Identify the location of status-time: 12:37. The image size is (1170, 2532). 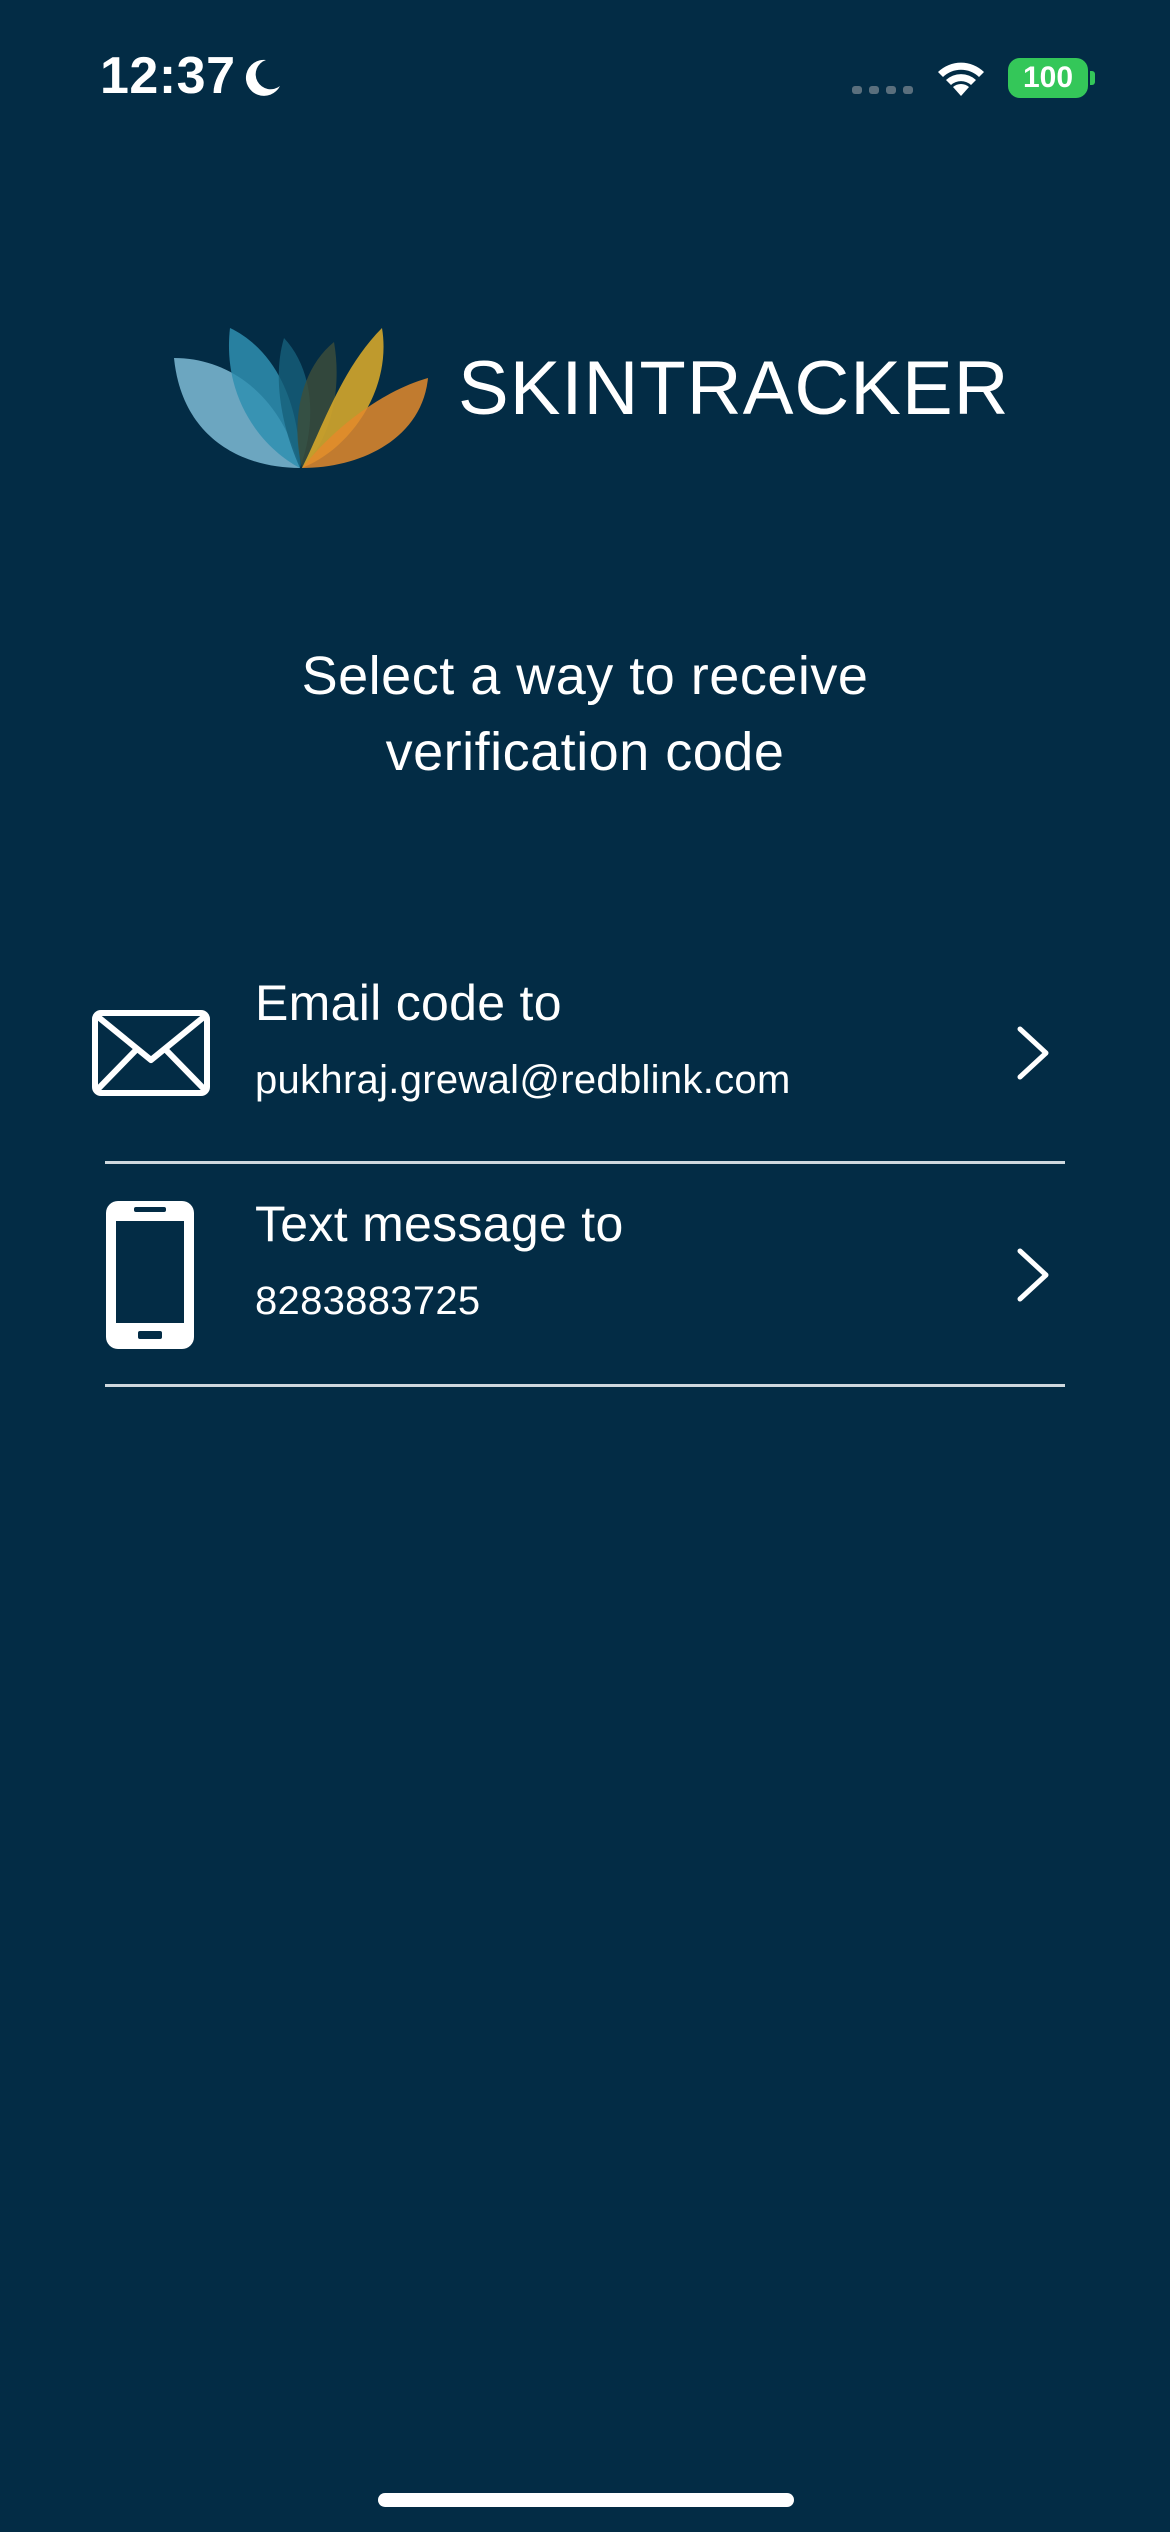
(168, 76).